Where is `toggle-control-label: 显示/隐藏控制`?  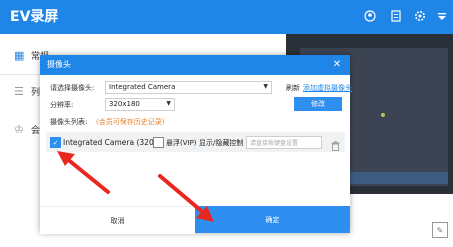
toggle-control-label: 显示/隐藏控制 is located at coordinates (221, 143).